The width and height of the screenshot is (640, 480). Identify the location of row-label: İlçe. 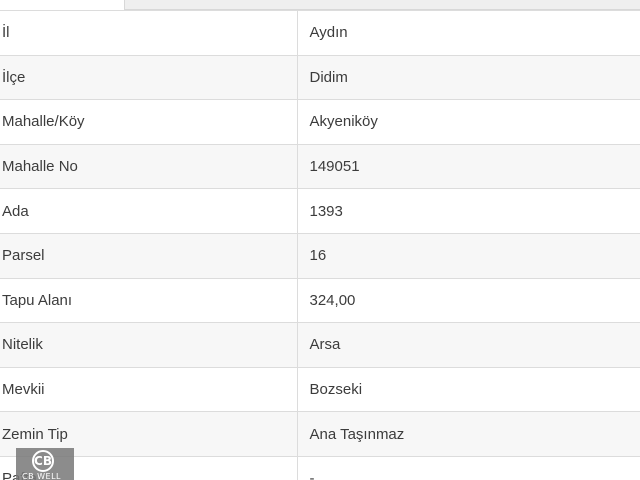
(149, 77).